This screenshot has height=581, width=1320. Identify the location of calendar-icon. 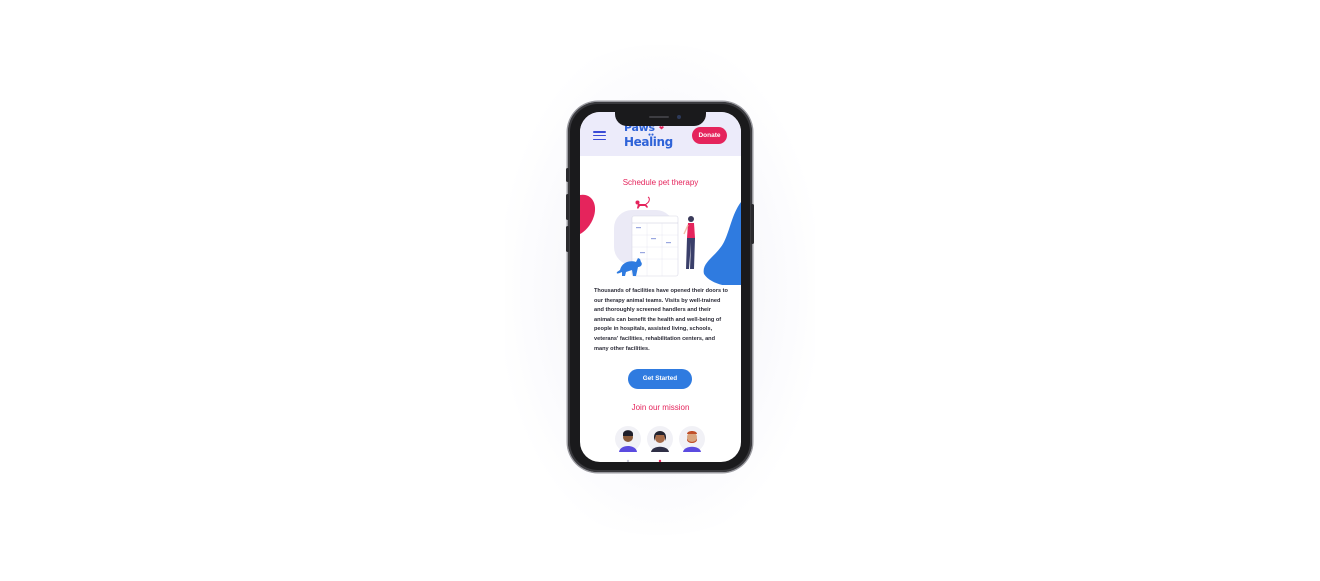
(655, 246).